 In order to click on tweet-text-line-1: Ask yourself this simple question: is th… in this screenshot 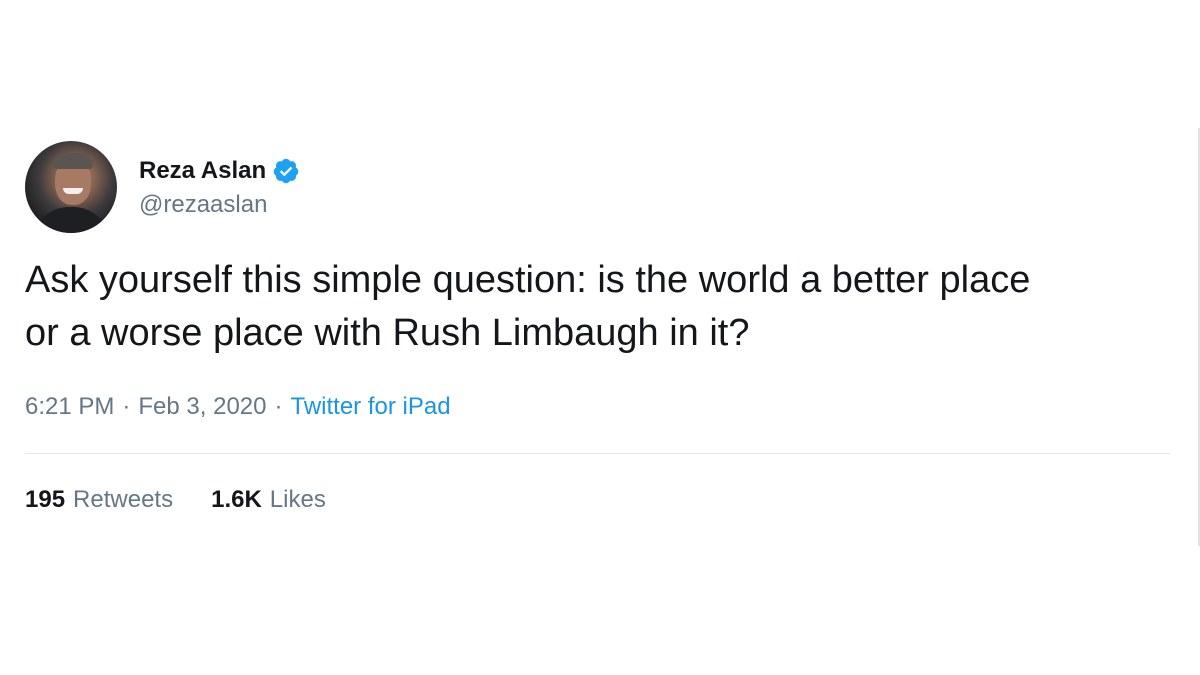, I will do `click(528, 280)`.